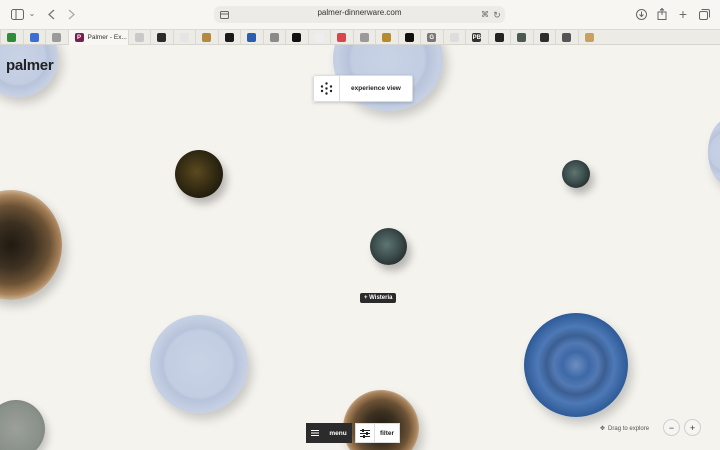  I want to click on move-icon: ✥, so click(603, 429).